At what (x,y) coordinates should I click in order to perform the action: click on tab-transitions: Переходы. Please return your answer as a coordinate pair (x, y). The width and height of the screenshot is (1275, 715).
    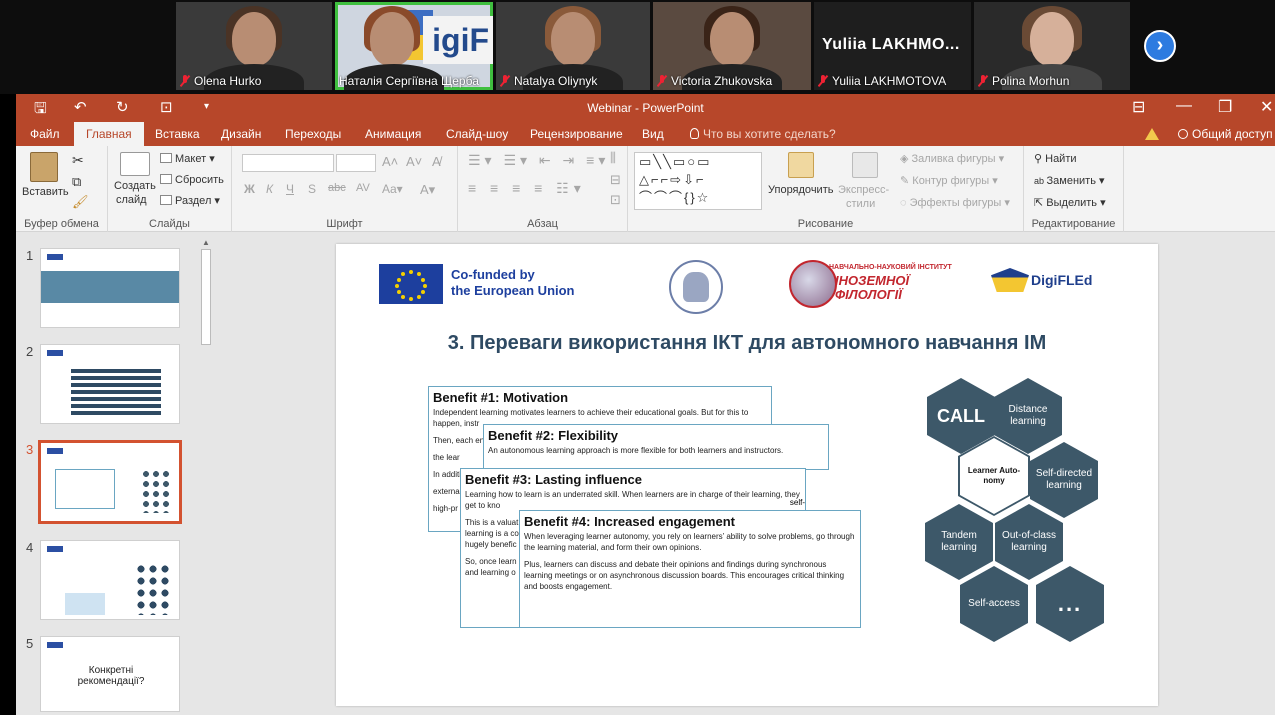
    Looking at the image, I should click on (313, 134).